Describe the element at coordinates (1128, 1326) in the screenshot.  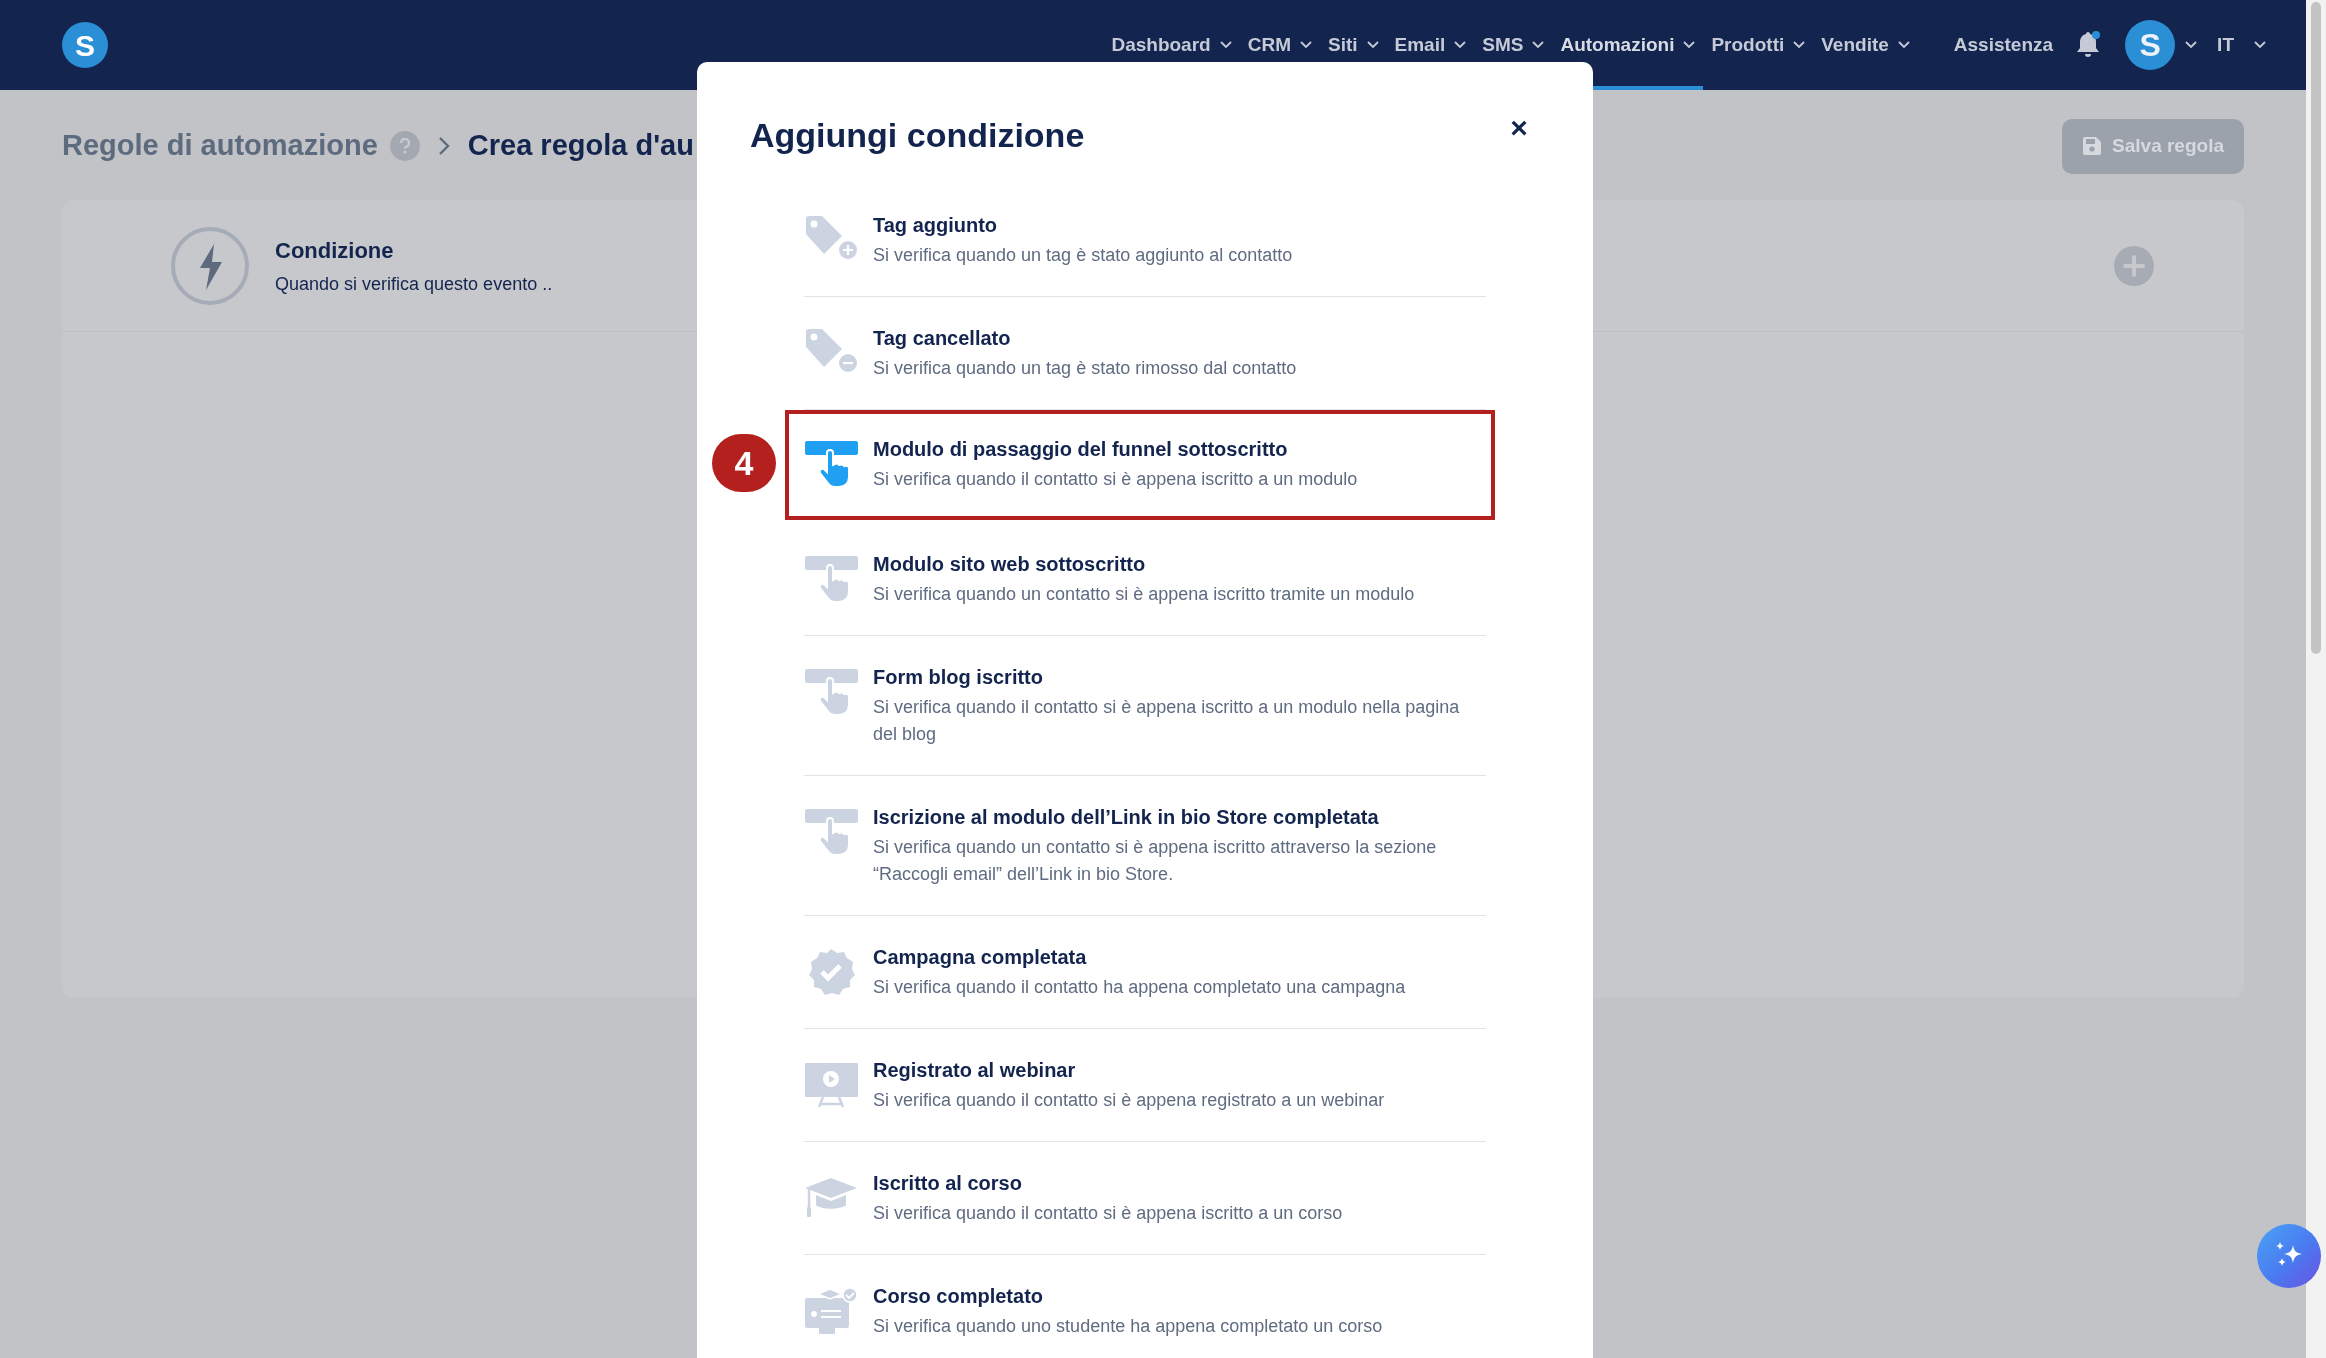
I see `option-description: Si verifica quando uno studente ha appena completato un corso` at that location.